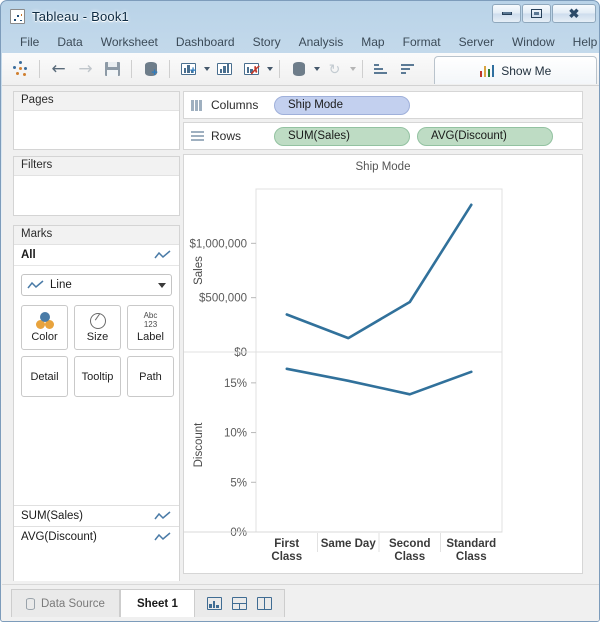 Image resolution: width=600 pixels, height=622 pixels. Describe the element at coordinates (485, 136) in the screenshot. I see `pill-avg-discount: AVG(Discount)` at that location.